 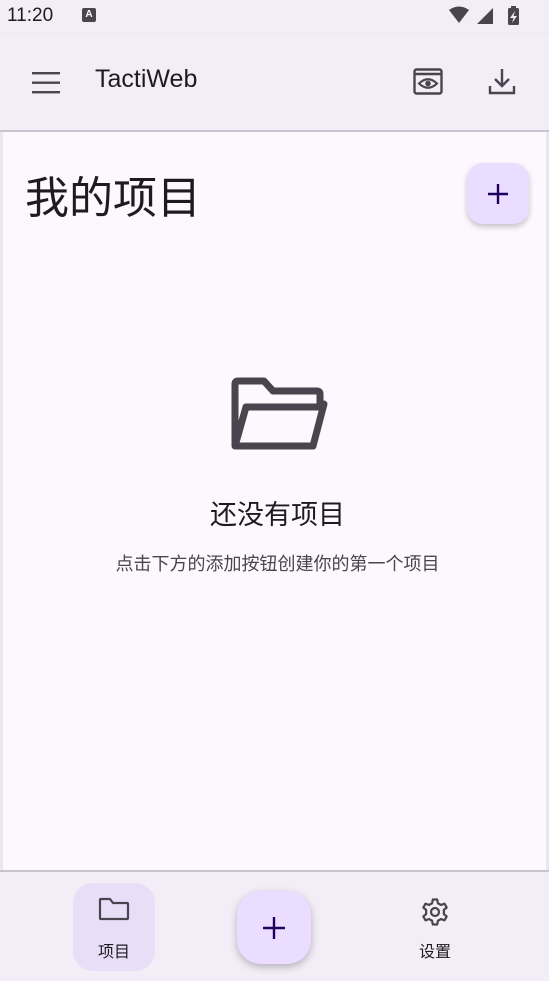 I want to click on top-app-bar: TactiWeb, so click(x=274, y=83).